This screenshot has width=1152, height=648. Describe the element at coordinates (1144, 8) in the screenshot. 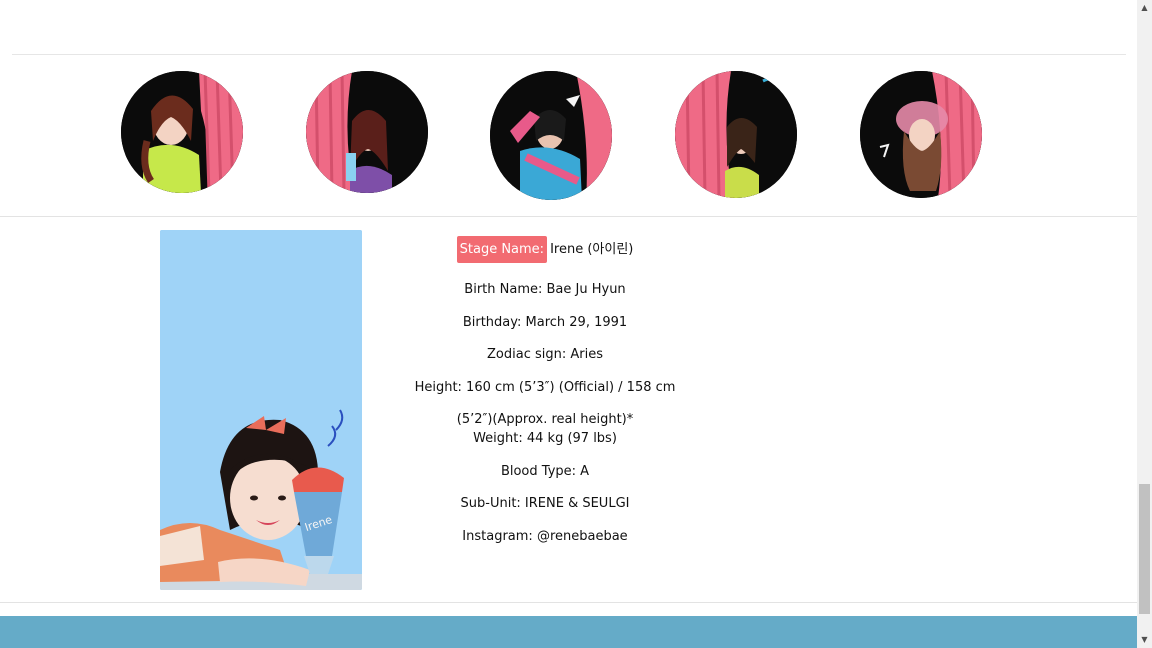

I see `scroll-up-icon: ▲` at that location.